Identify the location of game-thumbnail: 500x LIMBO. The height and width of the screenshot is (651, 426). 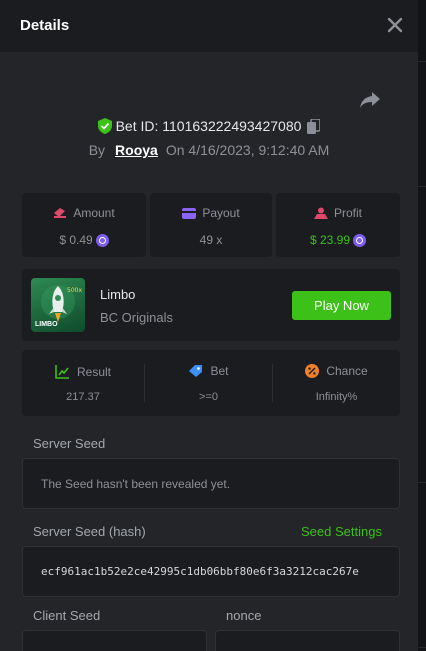
(58, 305).